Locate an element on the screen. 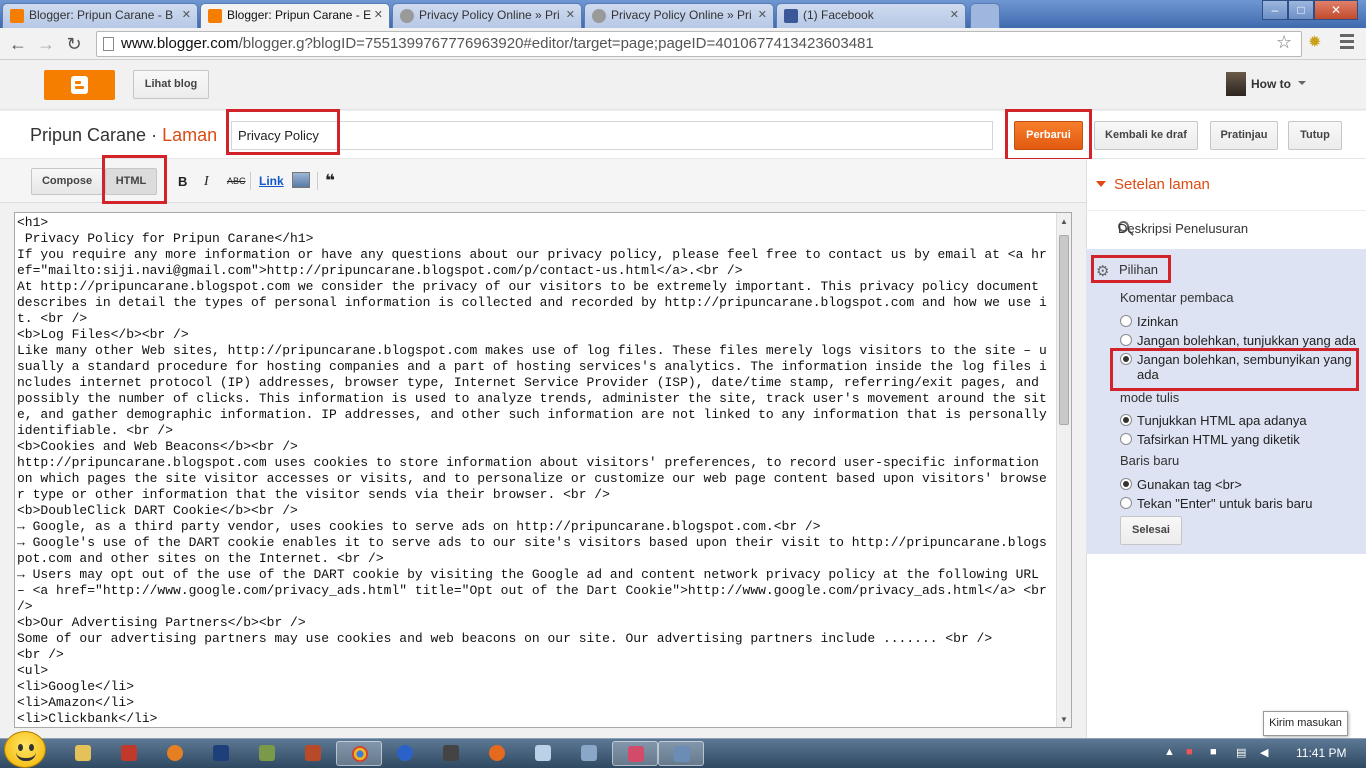  browser-tab-3: Privacy Policy Online » Pri ✕ is located at coordinates (487, 15).